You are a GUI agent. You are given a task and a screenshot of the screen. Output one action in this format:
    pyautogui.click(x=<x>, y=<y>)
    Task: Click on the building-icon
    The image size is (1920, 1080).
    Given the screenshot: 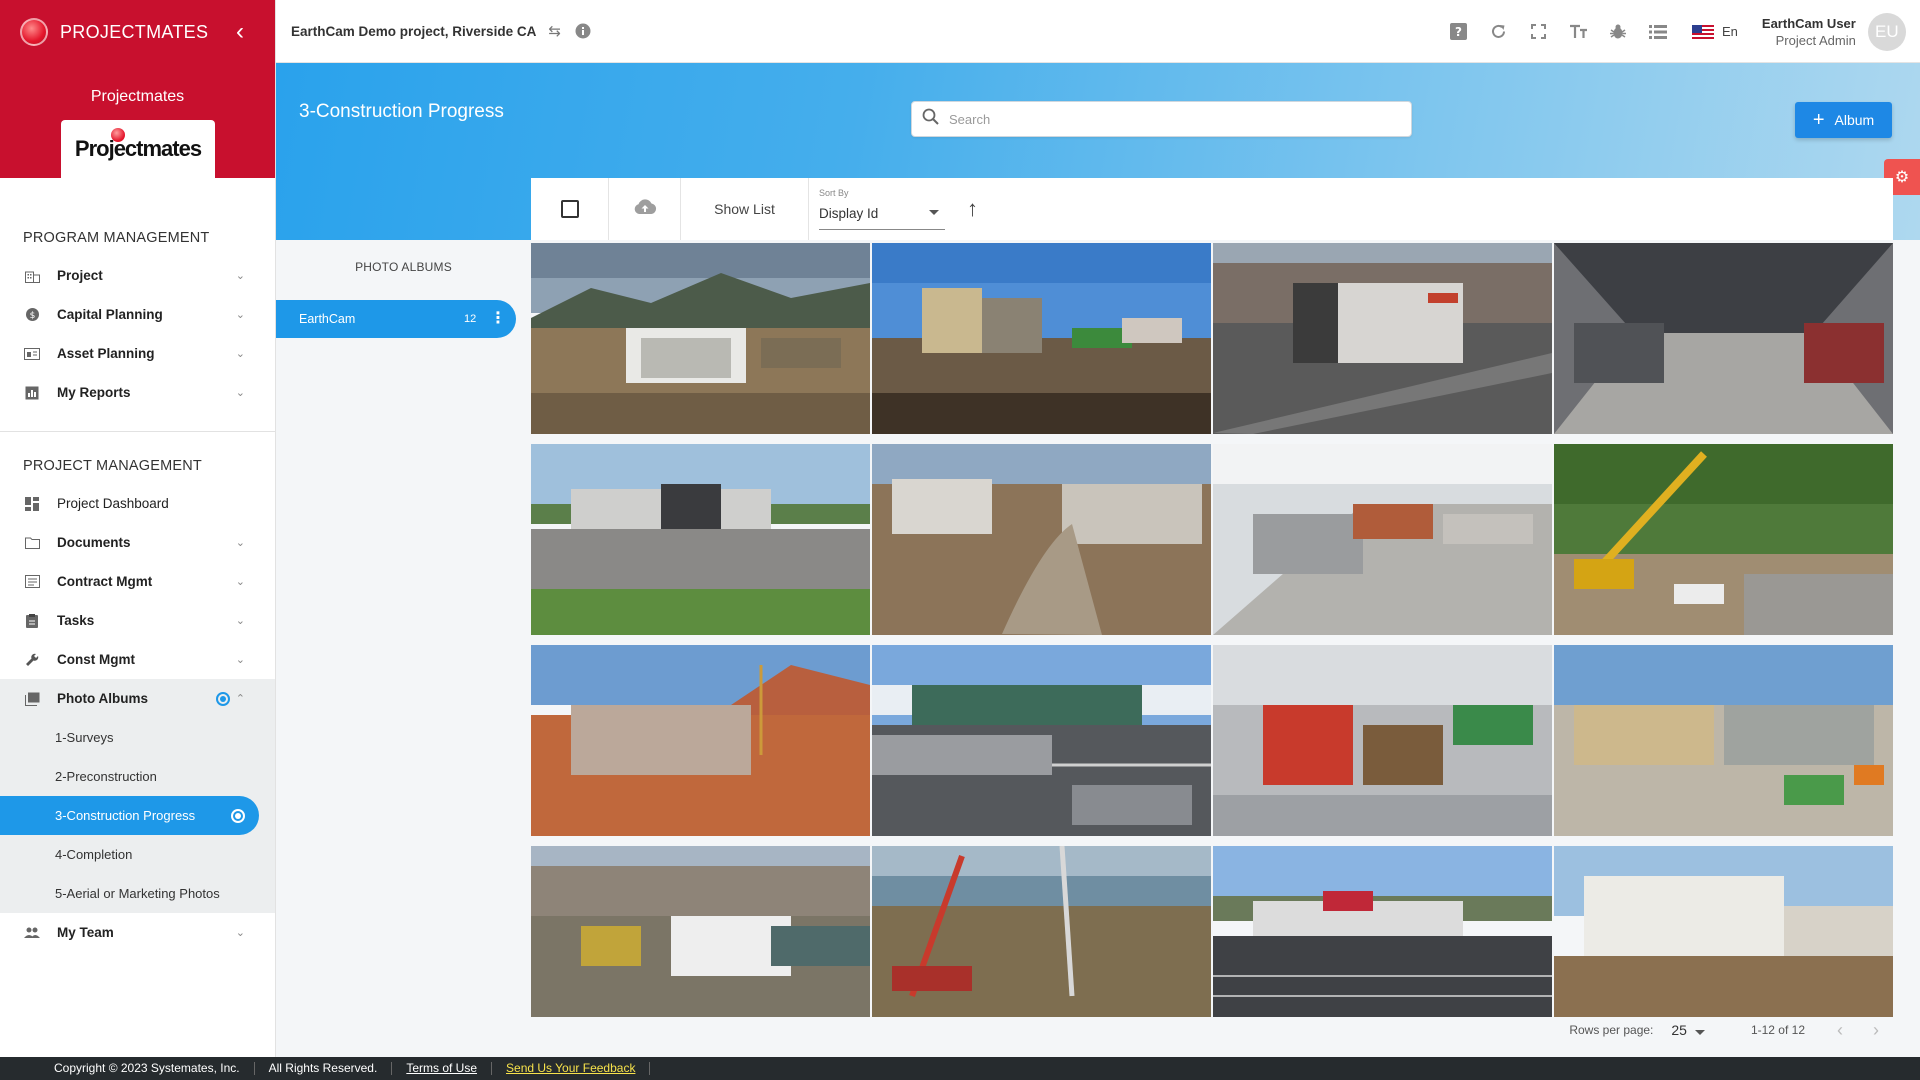 What is the action you would take?
    pyautogui.click(x=32, y=276)
    